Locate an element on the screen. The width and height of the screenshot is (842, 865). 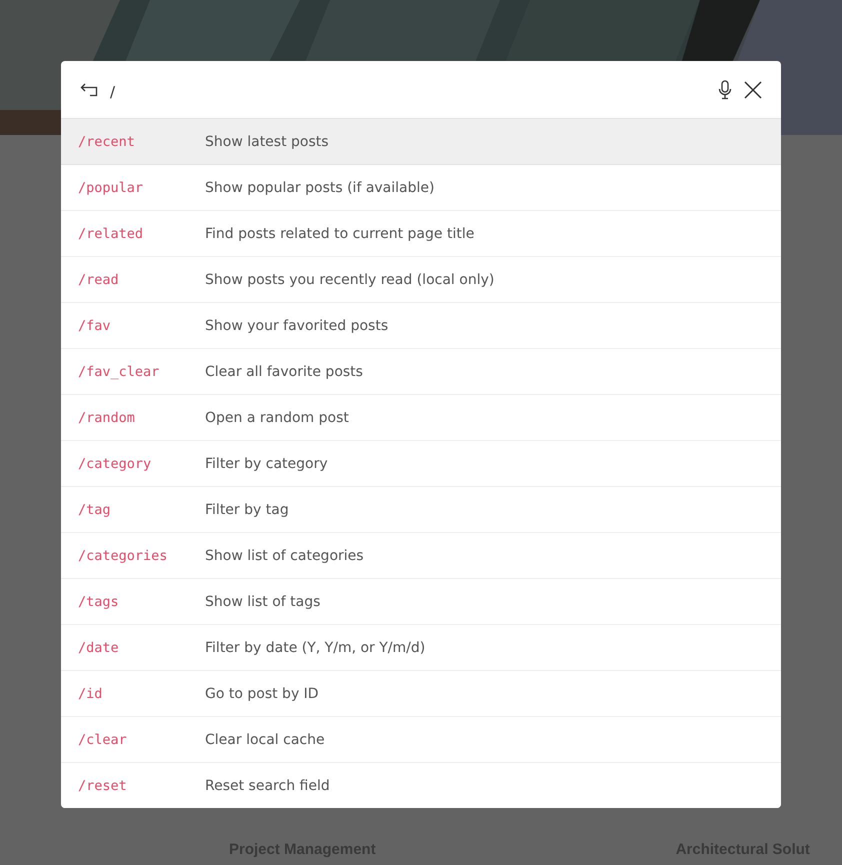
command-name: /tag is located at coordinates (95, 510).